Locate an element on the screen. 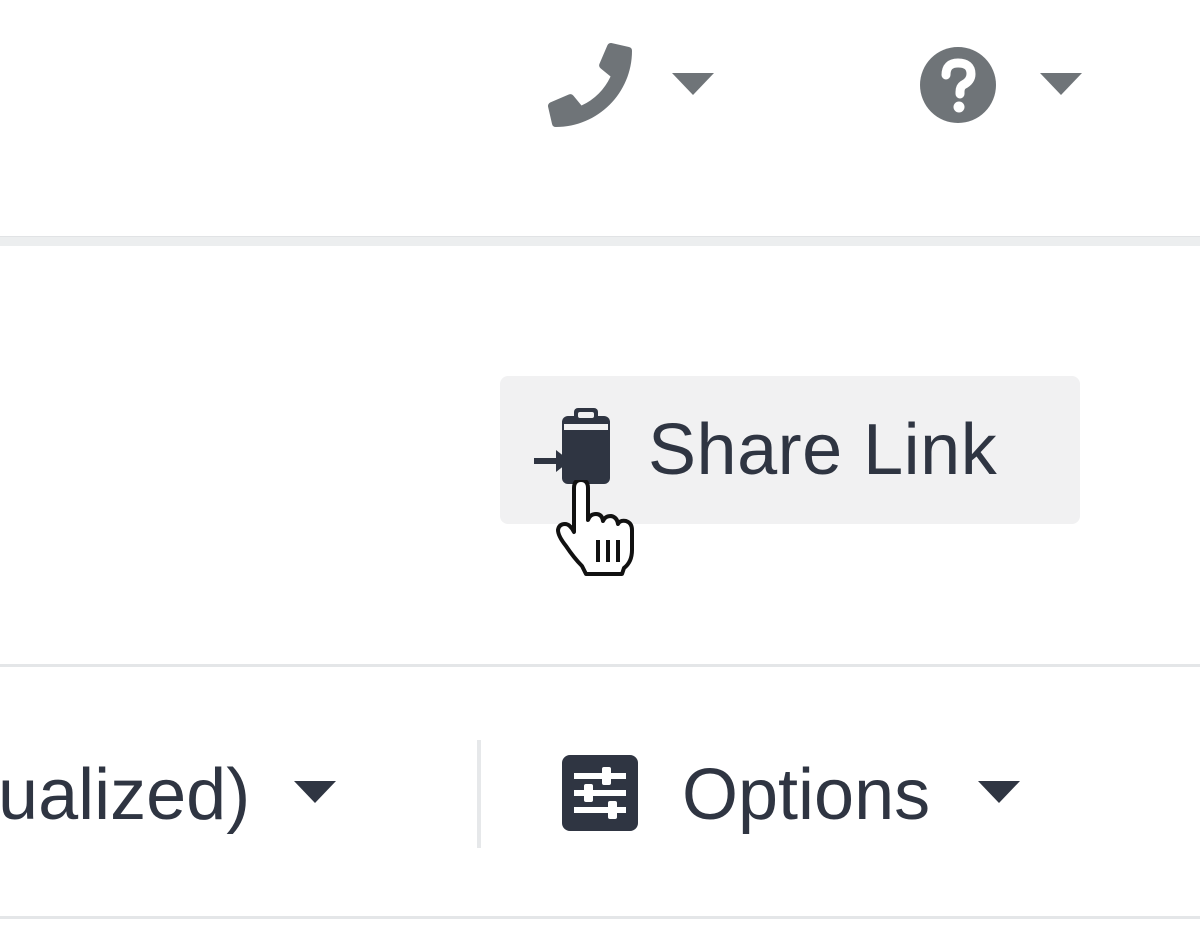  help-menu-button is located at coordinates (999, 85).